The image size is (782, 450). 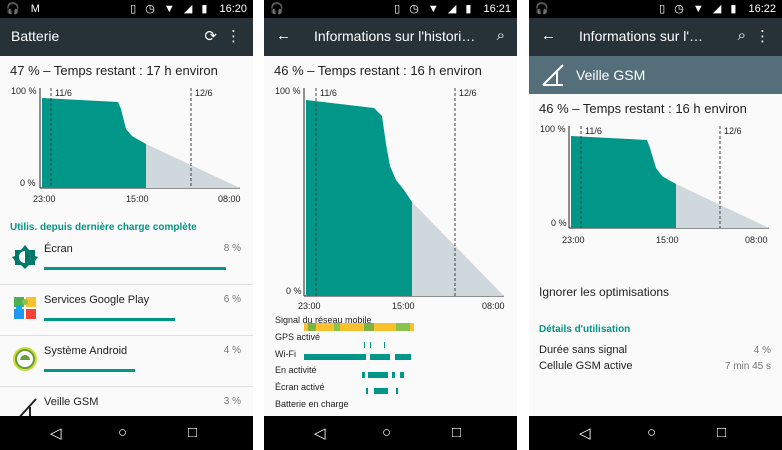 What do you see at coordinates (655, 366) in the screenshot?
I see `detail-row-gsm-cell-active: Cellule GSM active 7 min 45 s` at bounding box center [655, 366].